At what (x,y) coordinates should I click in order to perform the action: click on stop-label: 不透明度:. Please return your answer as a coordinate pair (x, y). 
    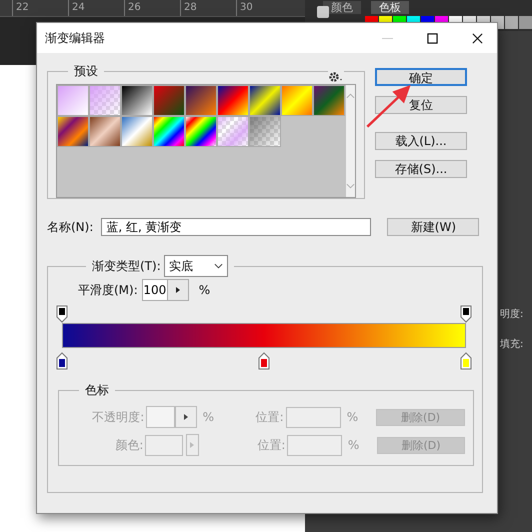
    Looking at the image, I should click on (117, 417).